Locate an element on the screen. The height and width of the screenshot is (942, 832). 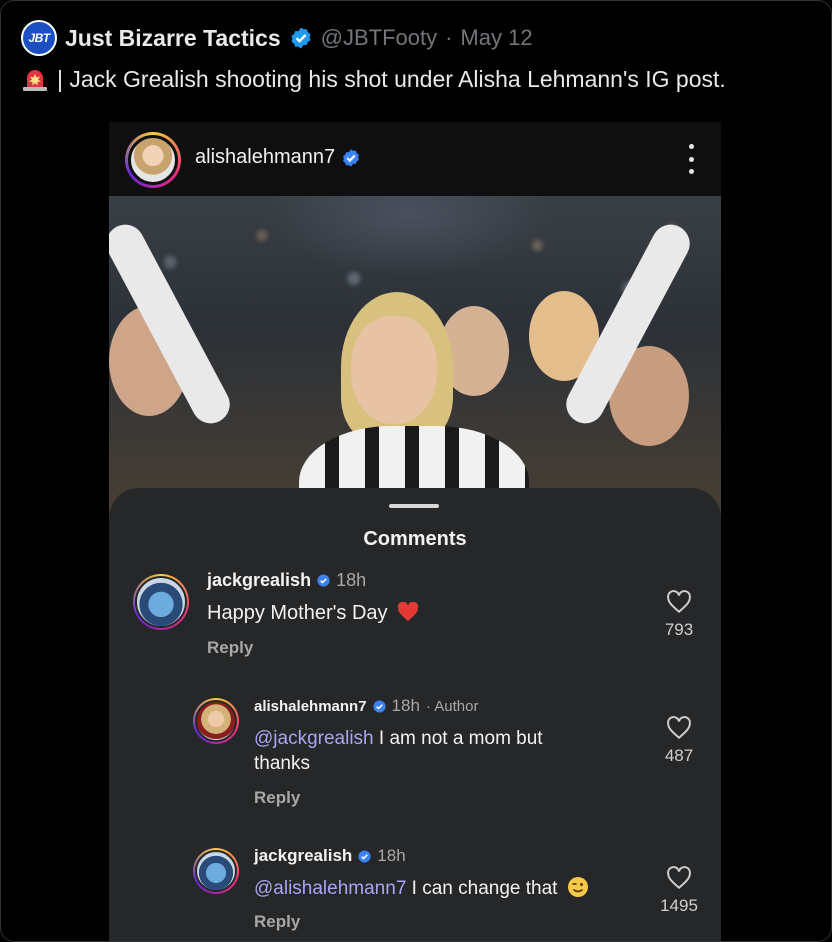
comment-text: @alishalehmann7 I can change that is located at coordinates (421, 888).